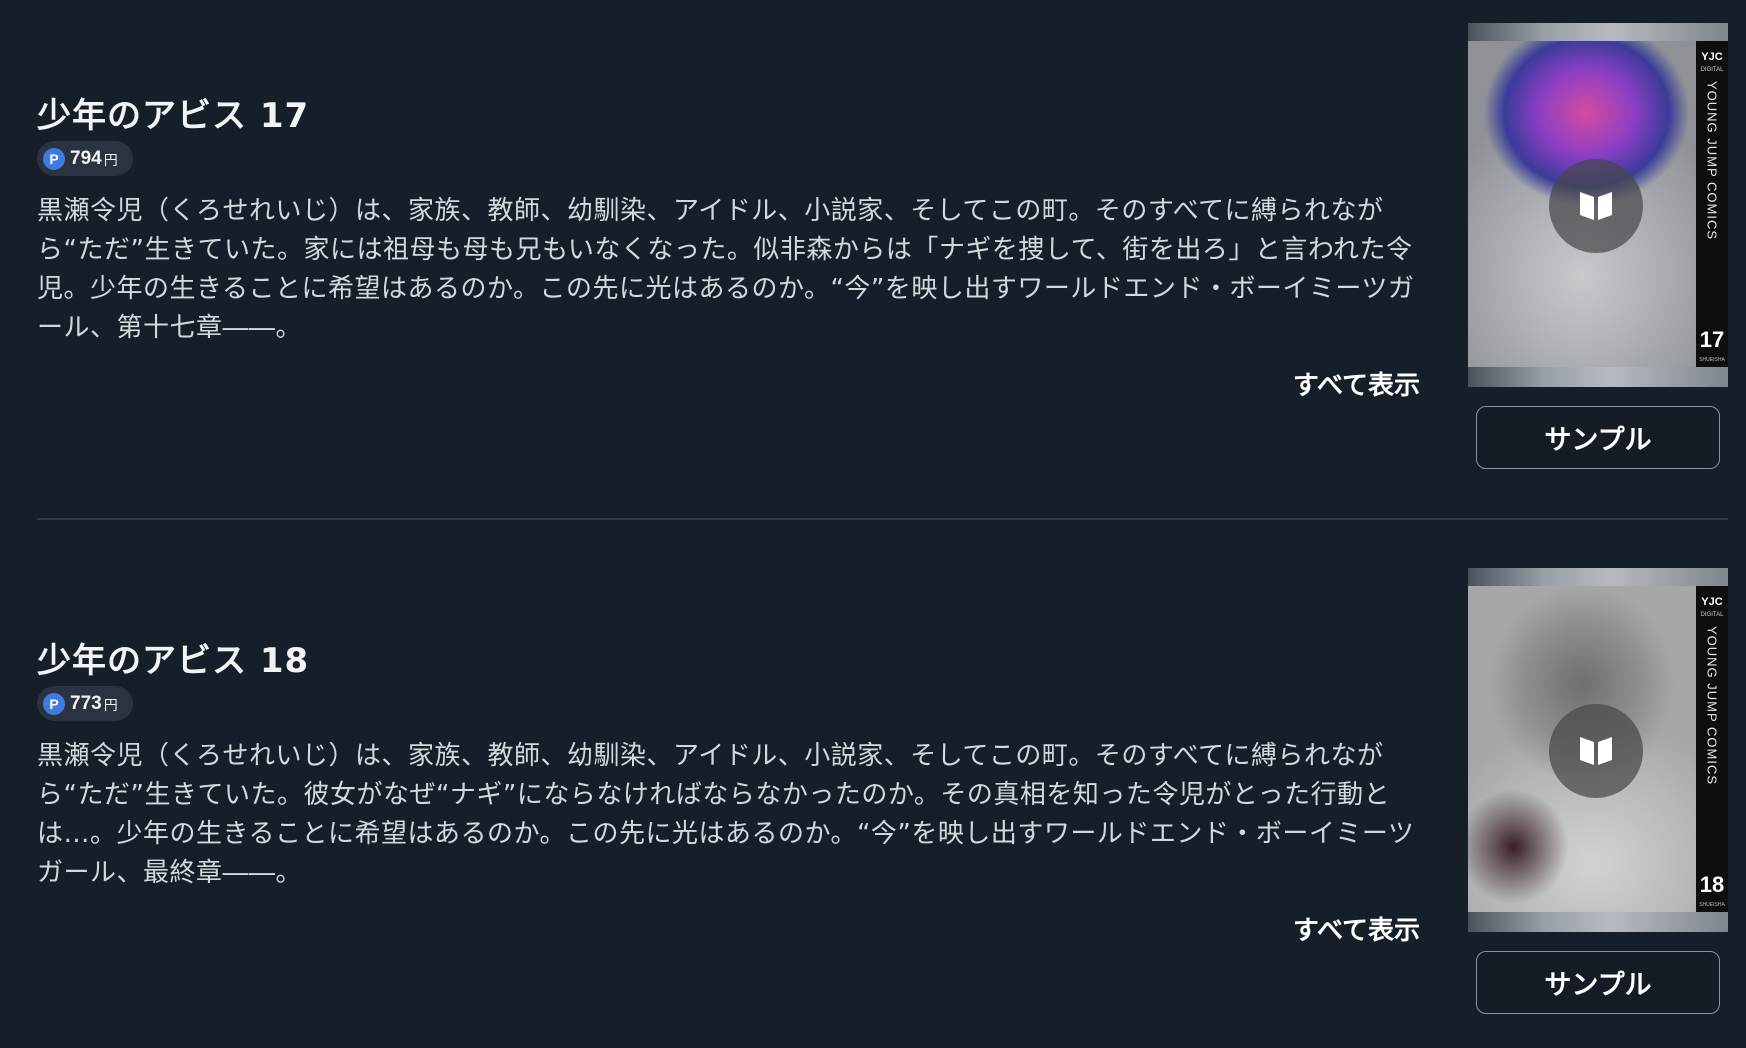 The image size is (1746, 1048). What do you see at coordinates (1712, 884) in the screenshot?
I see `cover-volume-number: 18` at bounding box center [1712, 884].